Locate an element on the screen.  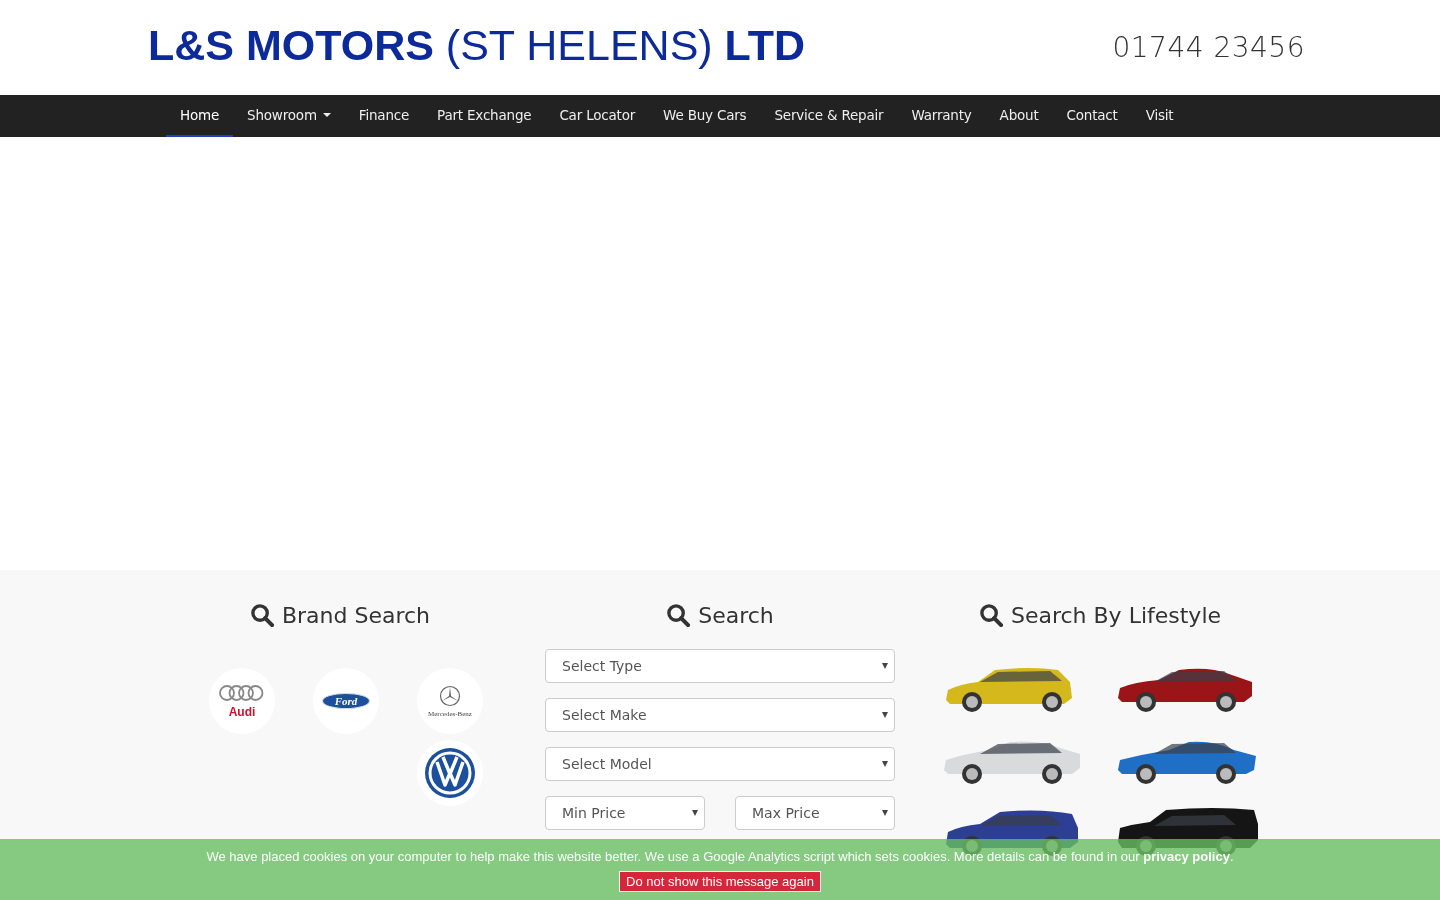
nav-link: Finance is located at coordinates (384, 116).